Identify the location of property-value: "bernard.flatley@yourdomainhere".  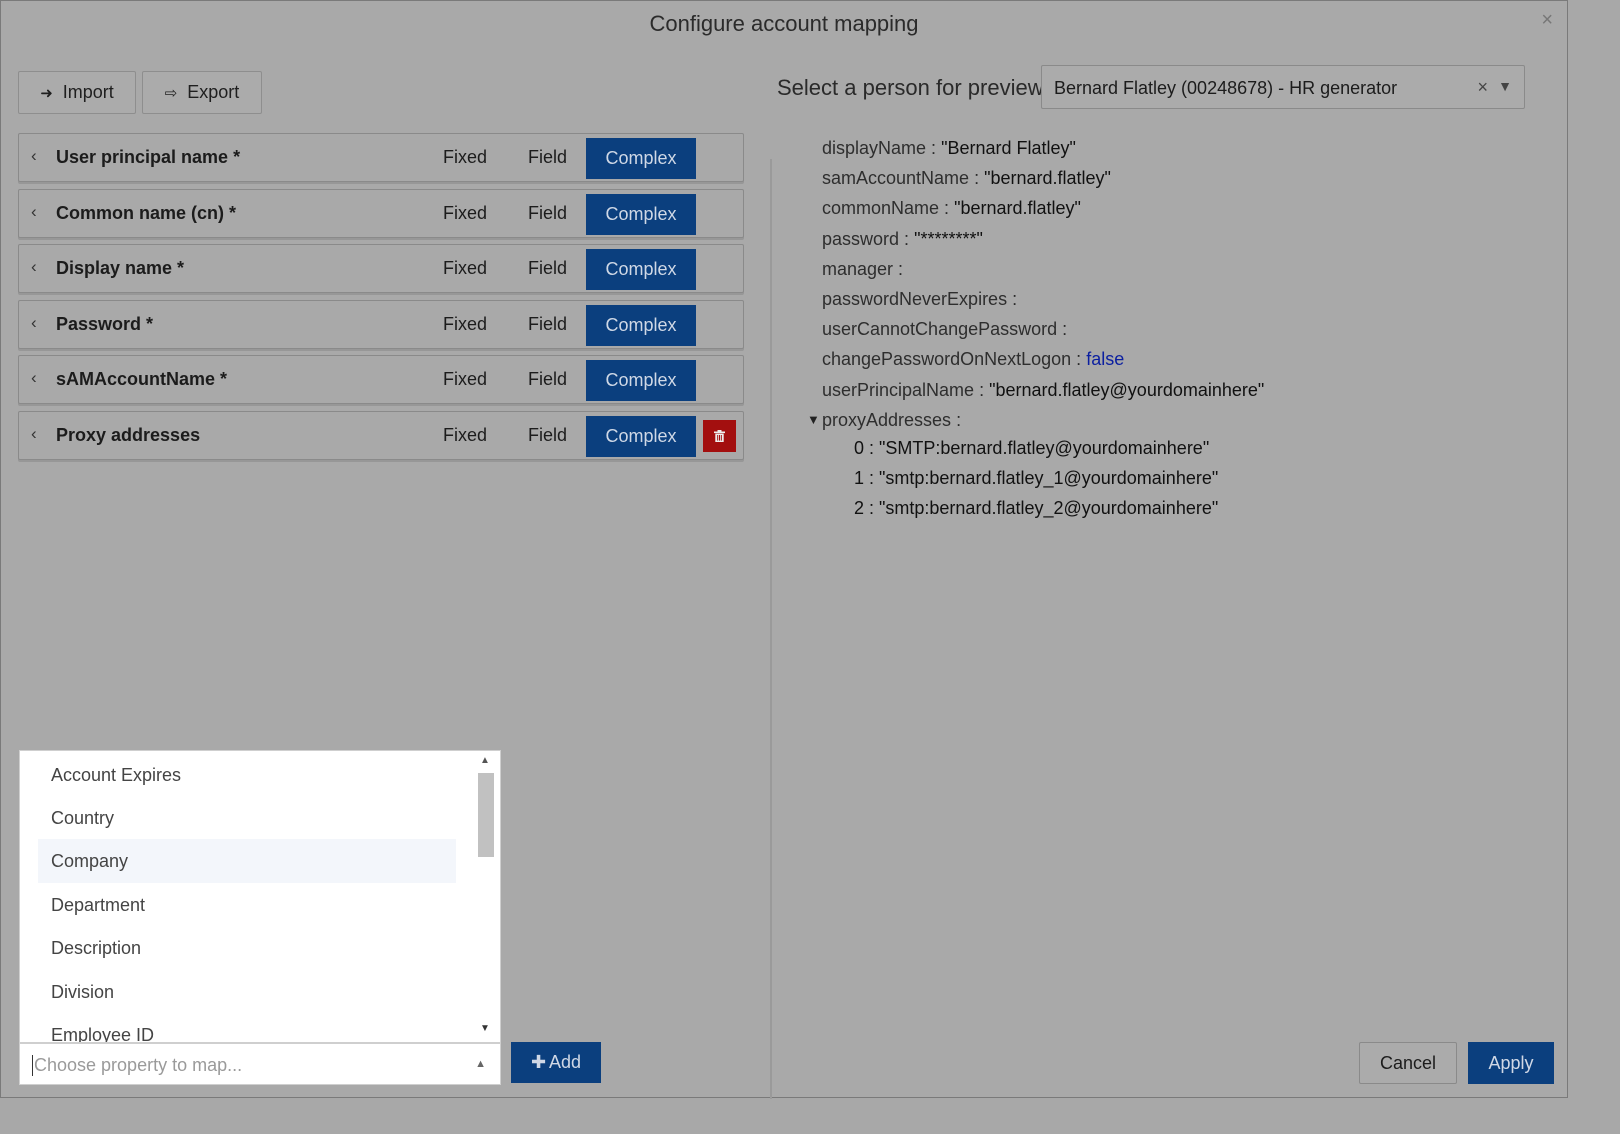
(1127, 390).